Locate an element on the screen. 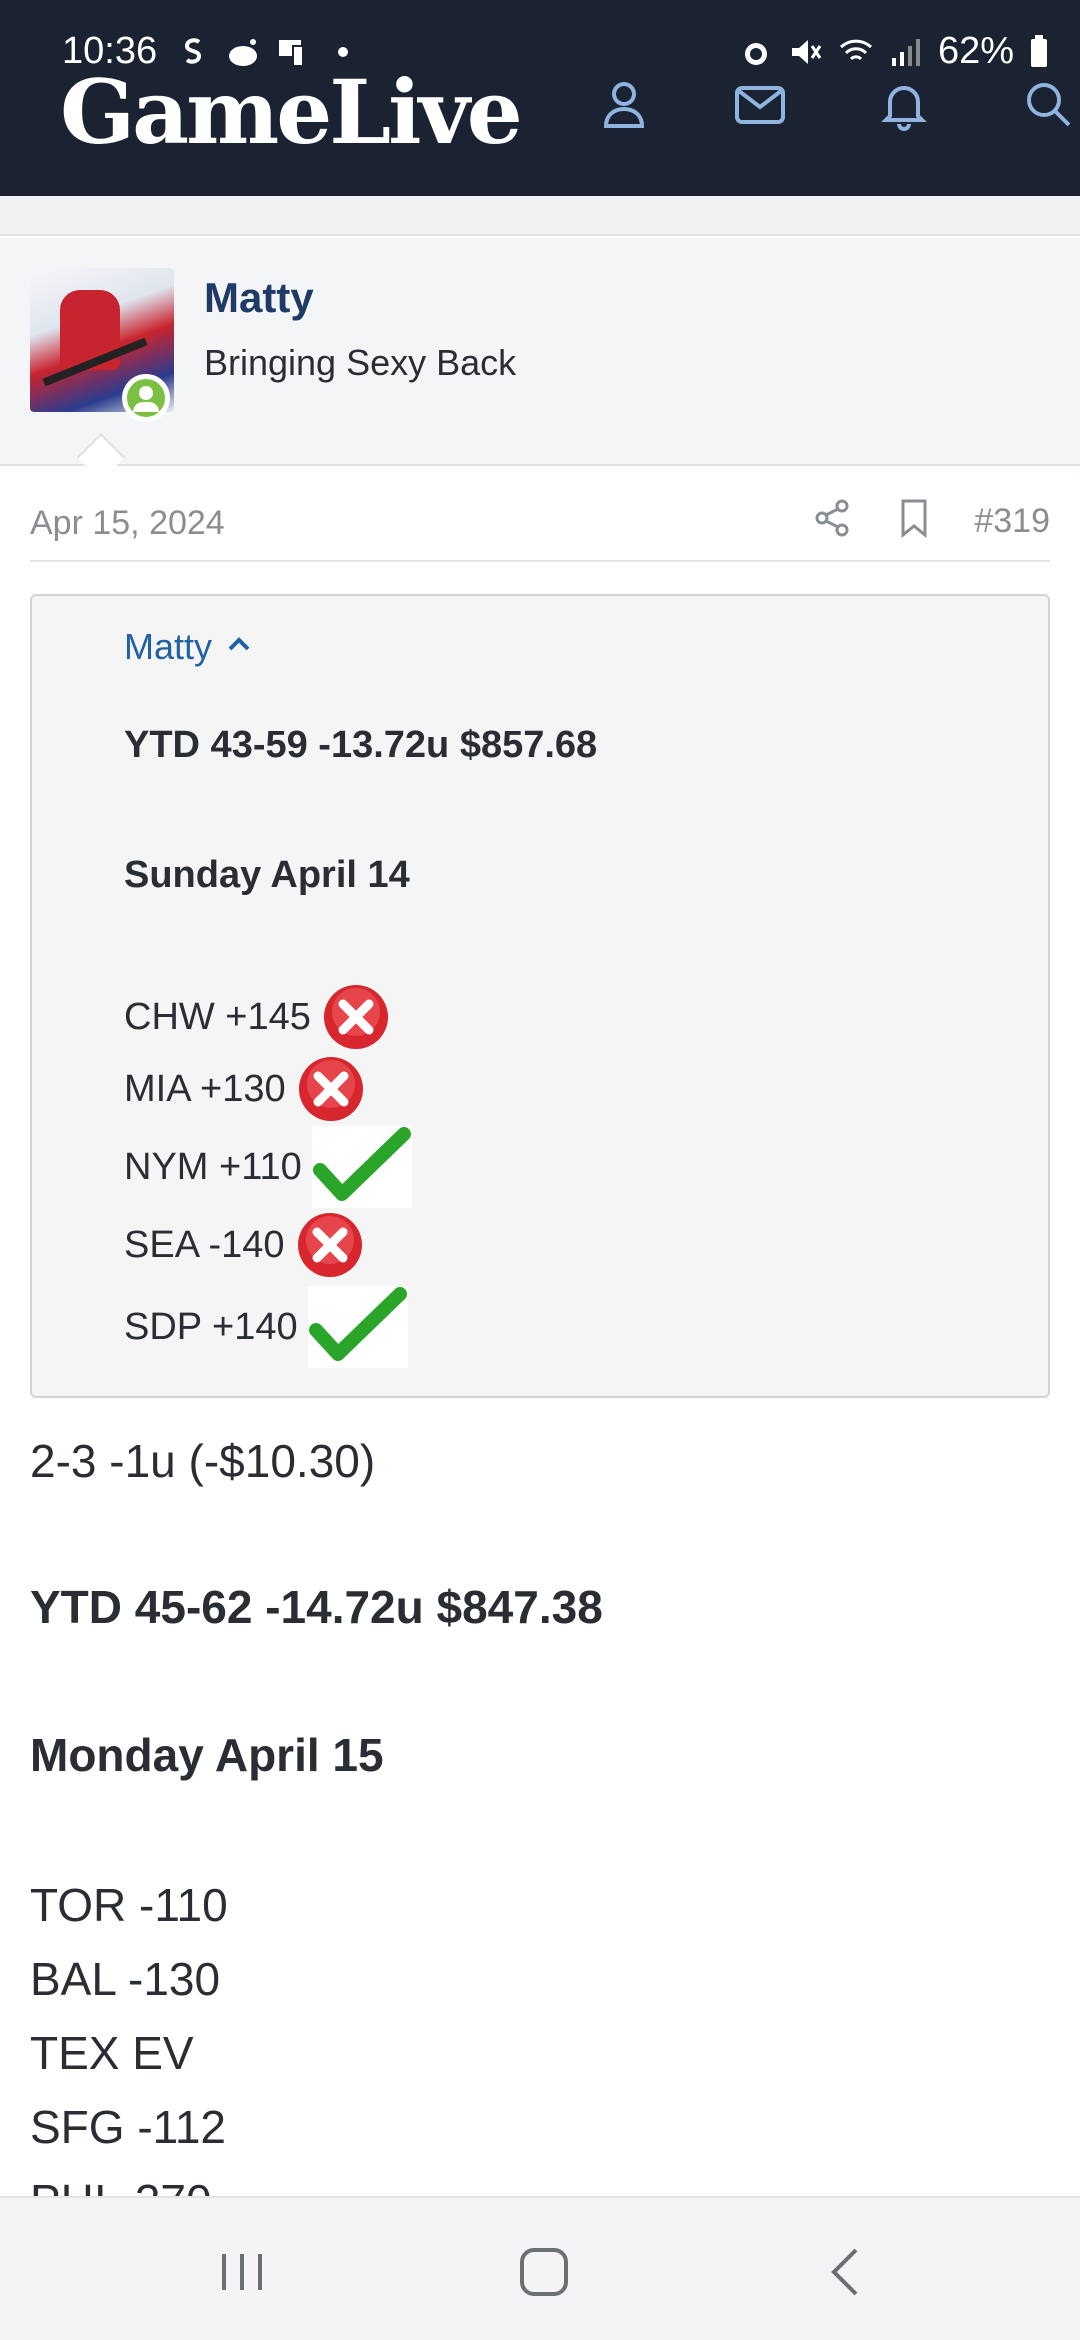  mail-icon is located at coordinates (760, 104).